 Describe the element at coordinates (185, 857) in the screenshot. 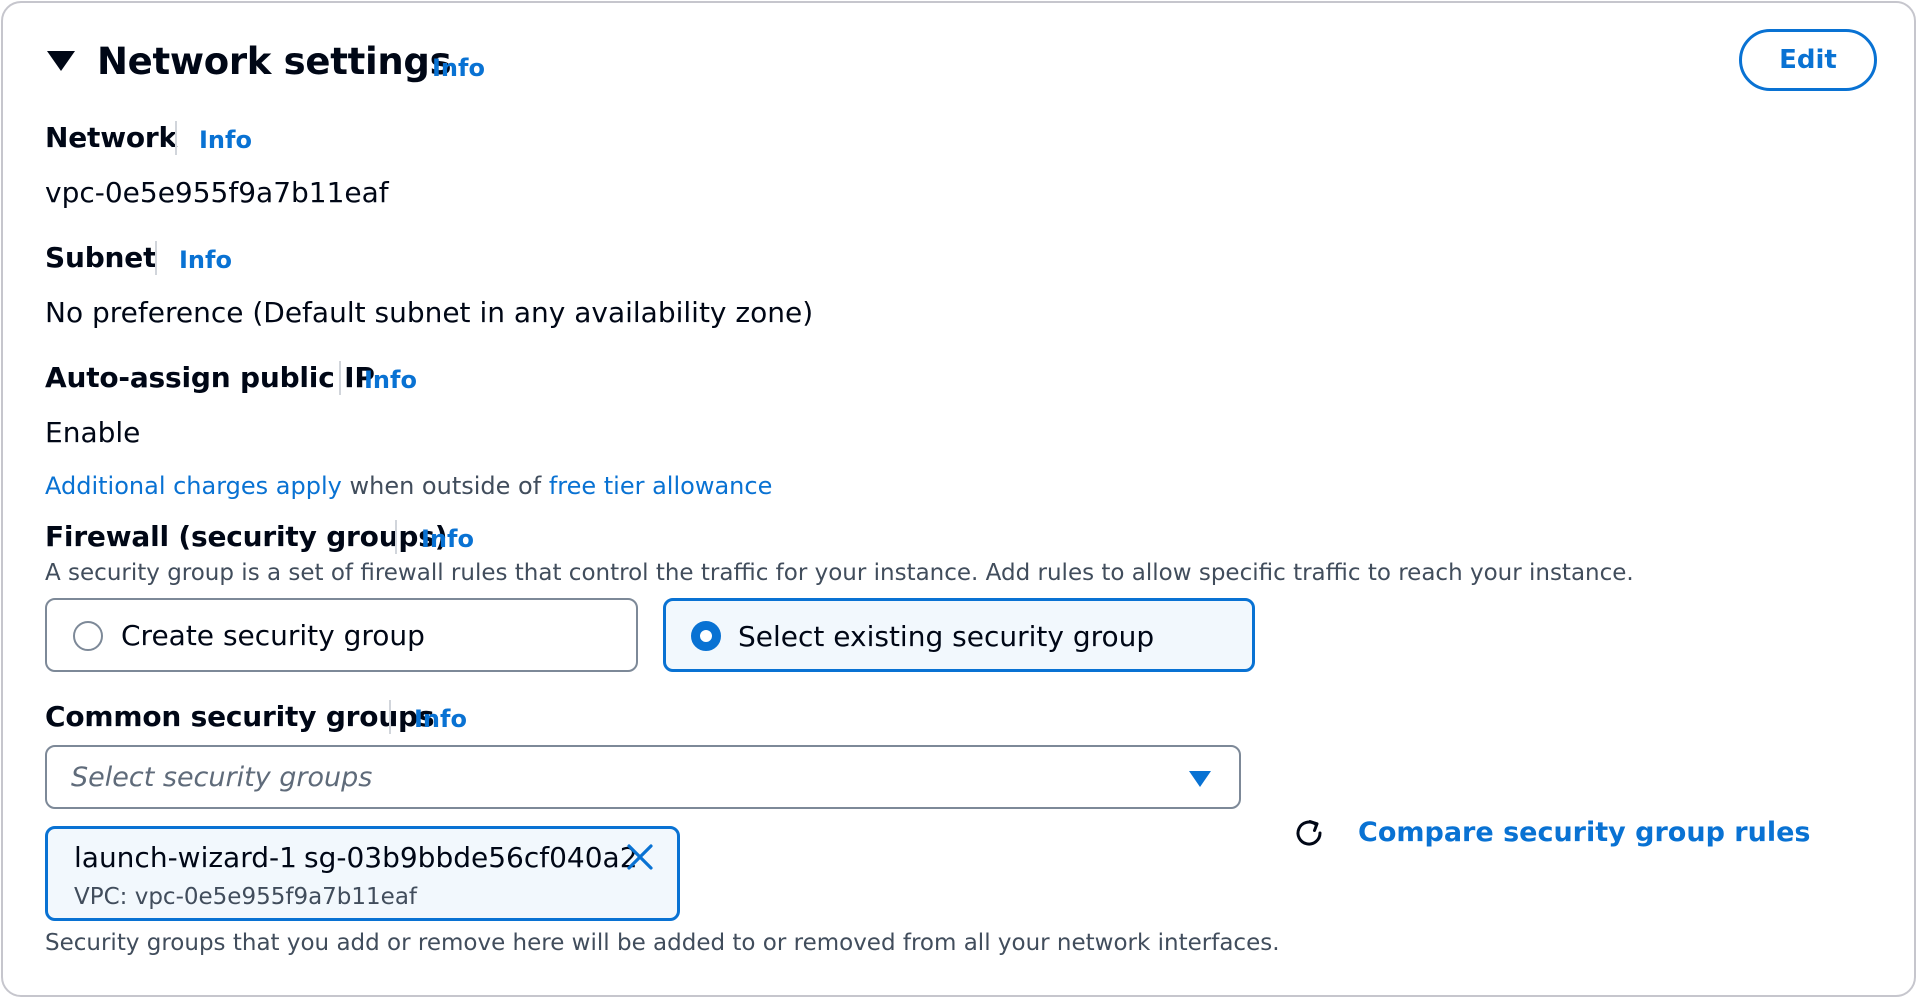

I see `token-group-name: launch-wizard-1` at that location.